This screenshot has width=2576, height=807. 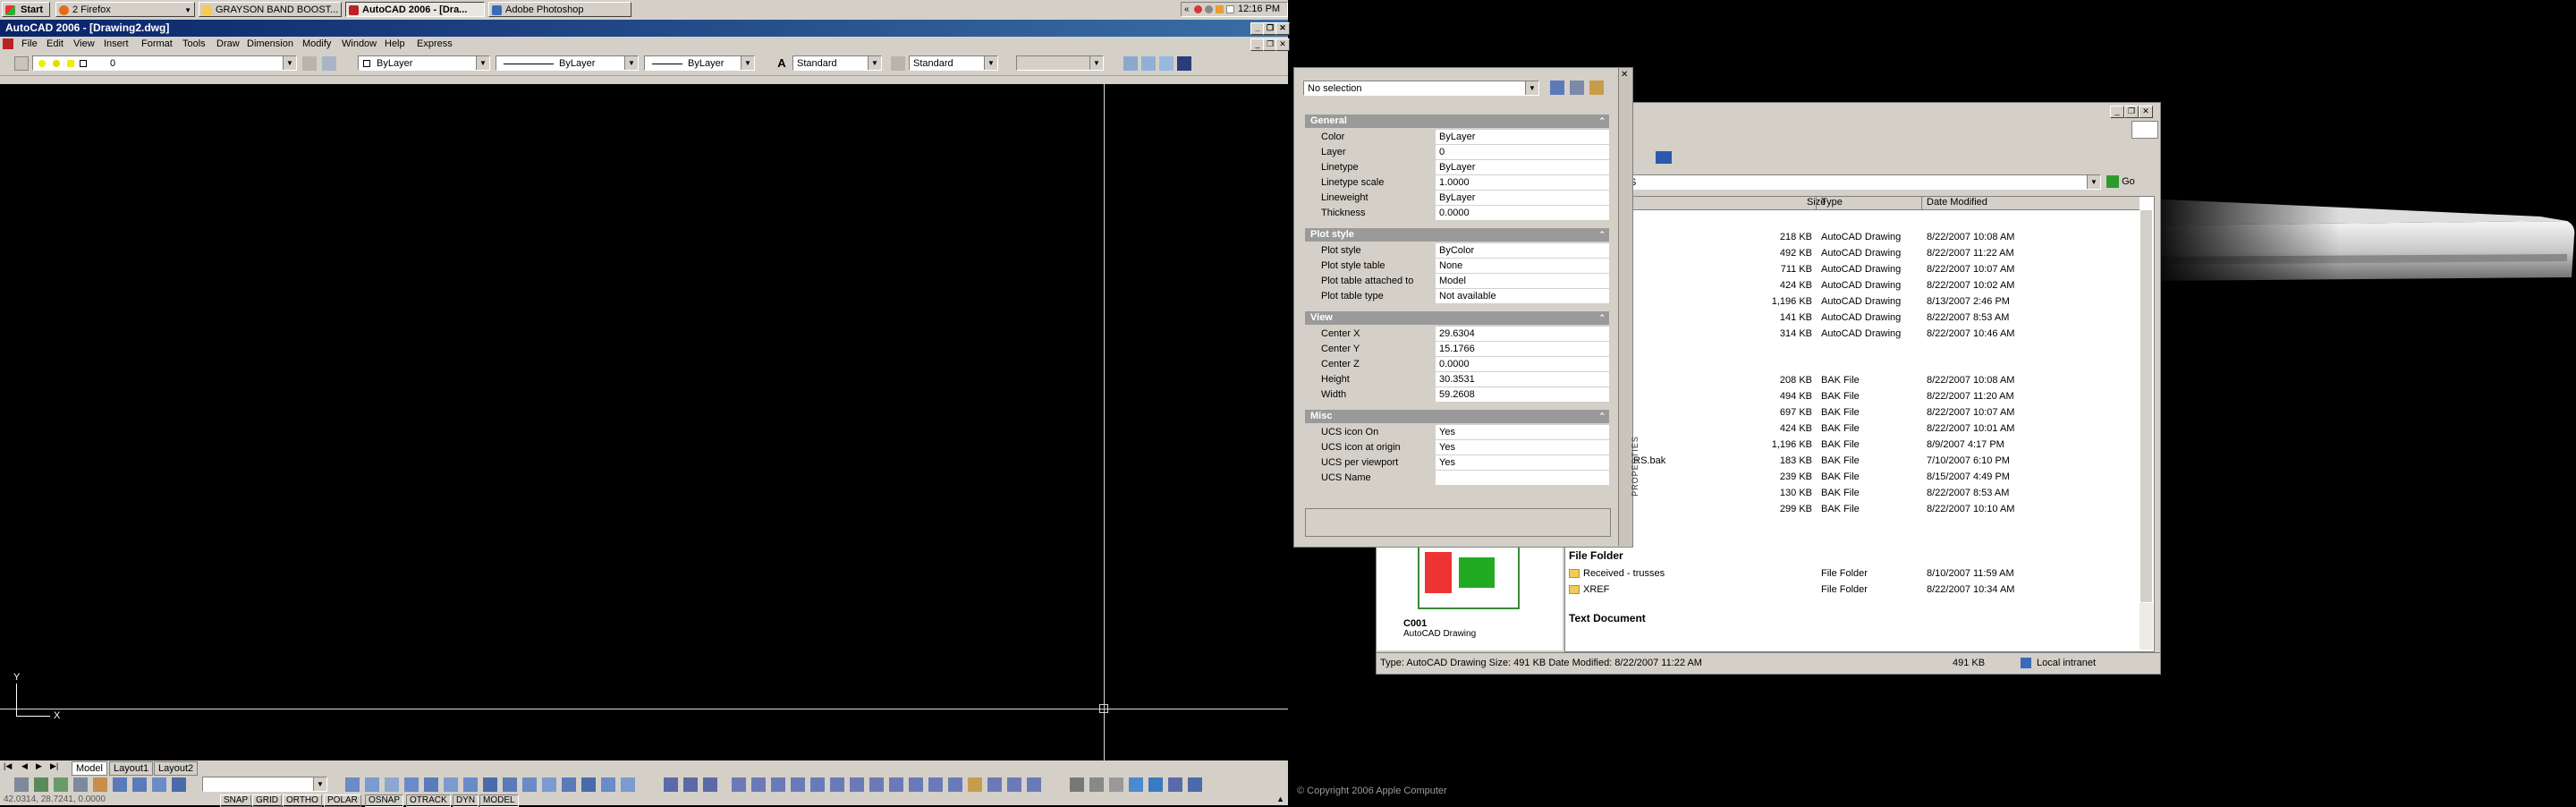 I want to click on property-row: UCS icon On Yes, so click(x=1457, y=432).